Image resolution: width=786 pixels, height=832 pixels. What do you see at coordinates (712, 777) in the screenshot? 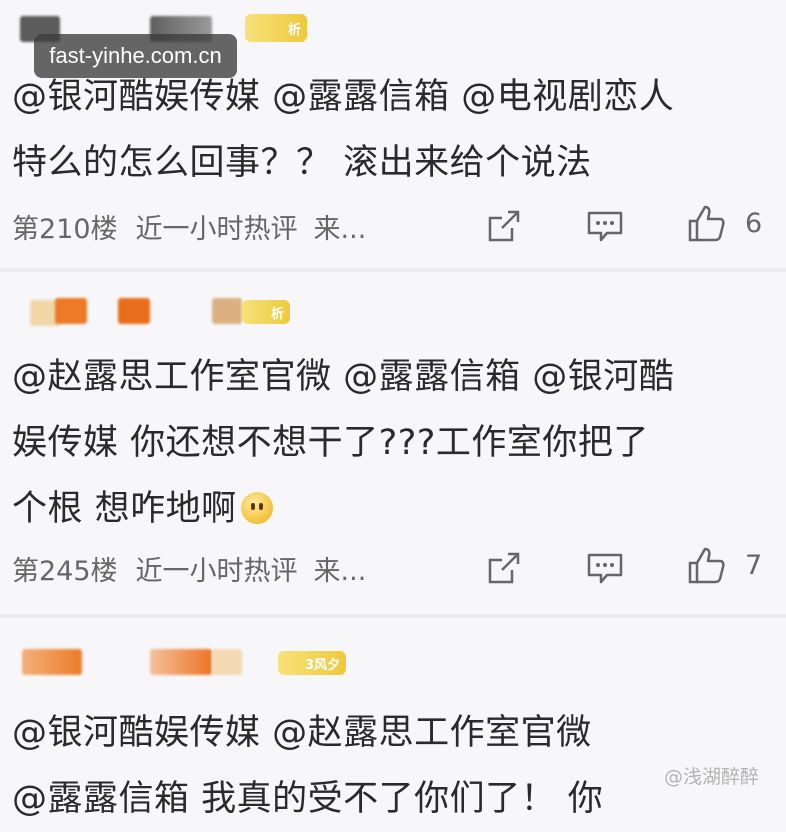
I see `author-credit: @浅湖醉醉` at bounding box center [712, 777].